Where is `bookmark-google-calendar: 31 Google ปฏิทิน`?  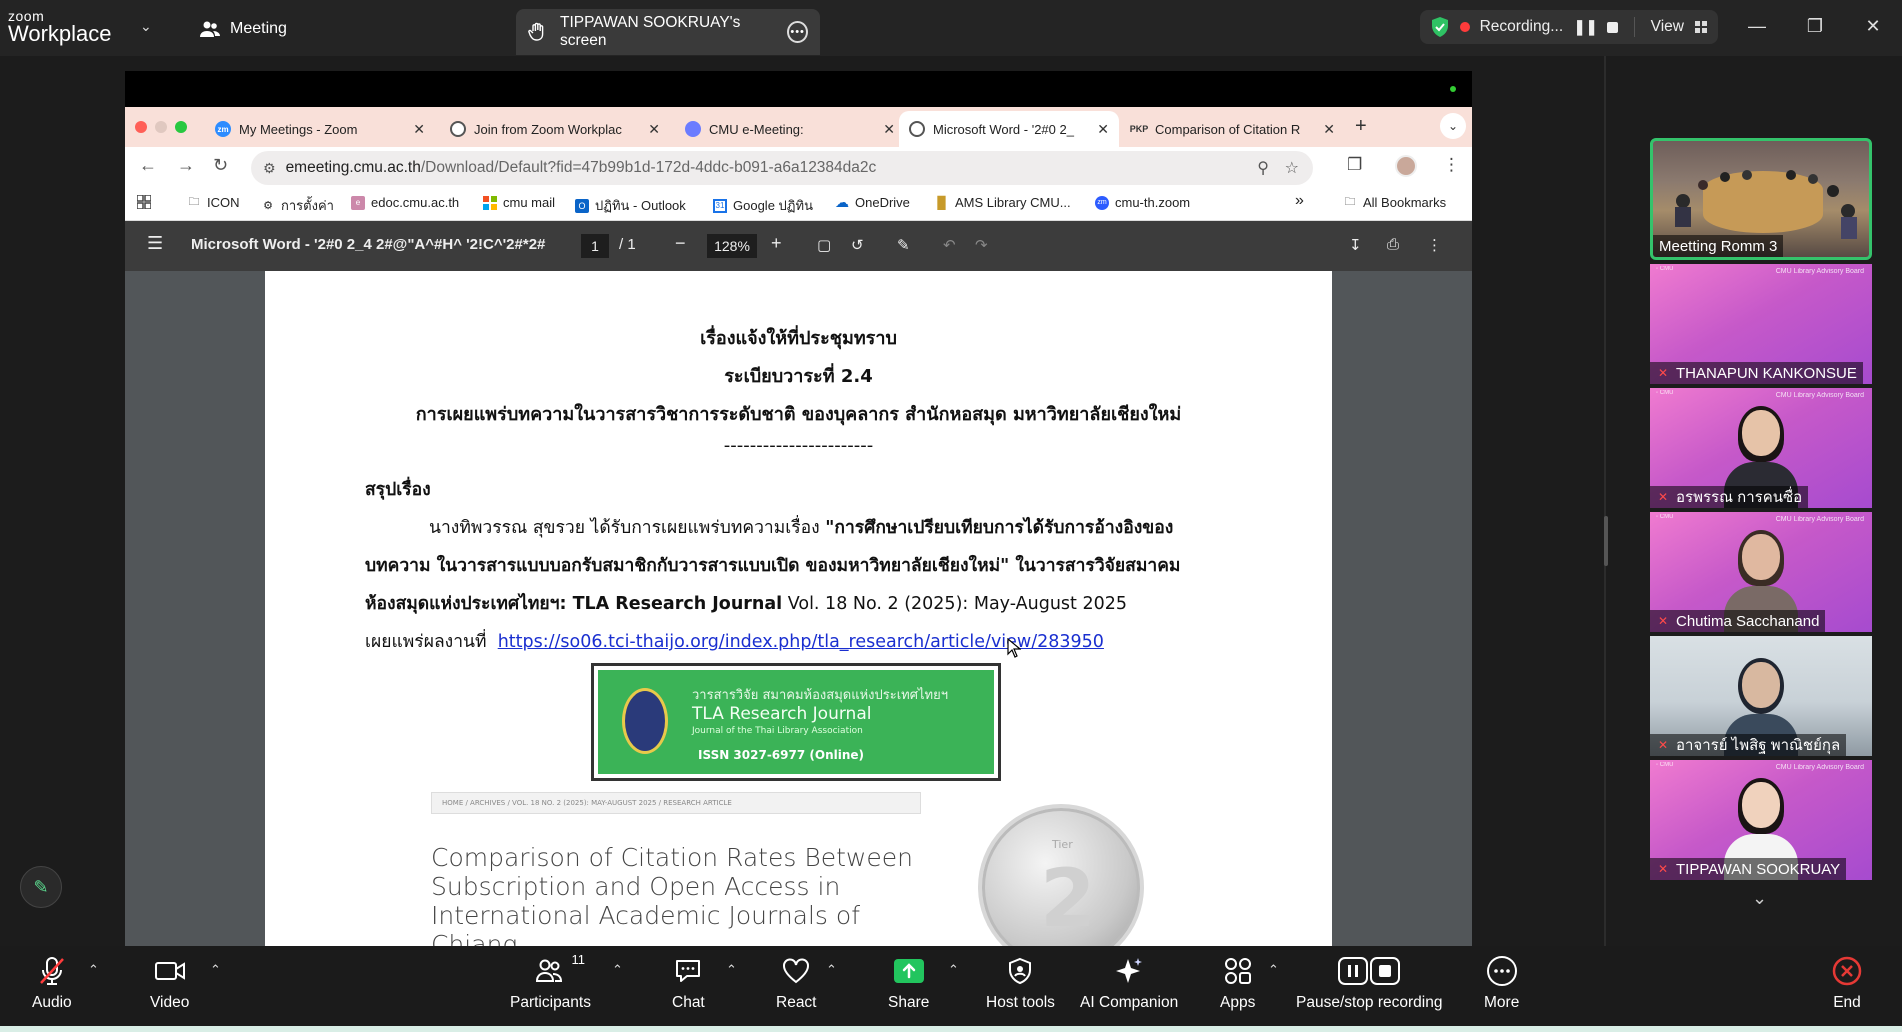
bookmark-google-calendar: 31 Google ปฏิทิน is located at coordinates (763, 205).